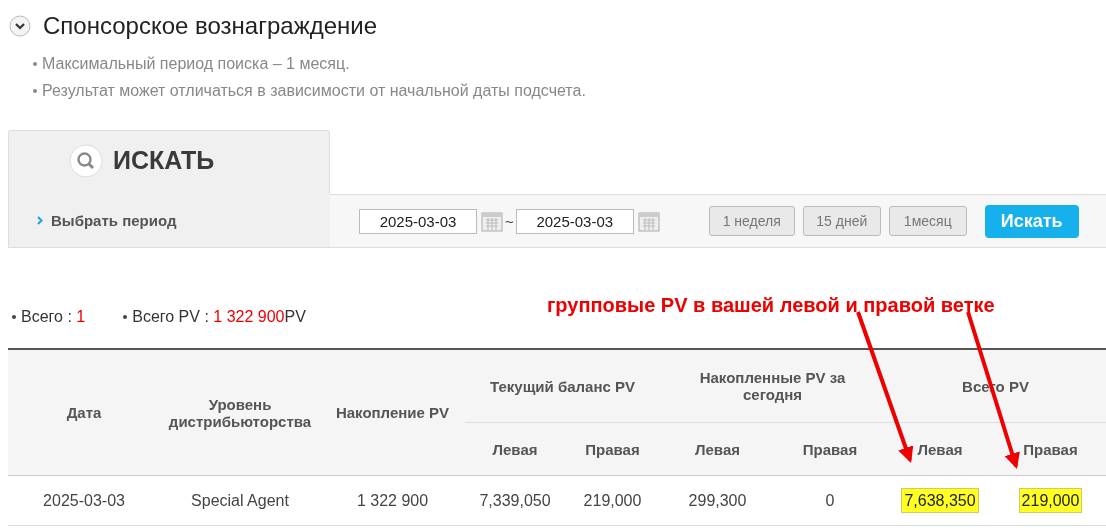 The height and width of the screenshot is (528, 1106). Describe the element at coordinates (927, 221) in the screenshot. I see `period-preset-button: 1месяц` at that location.